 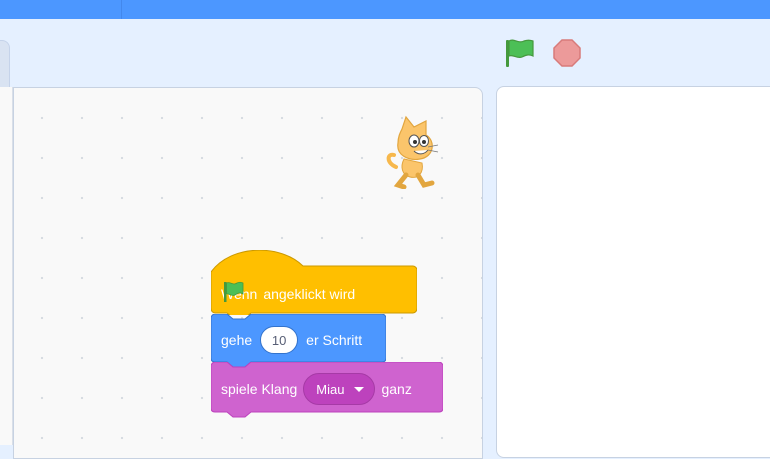 I want to click on stop-sign-icon, so click(x=567, y=53).